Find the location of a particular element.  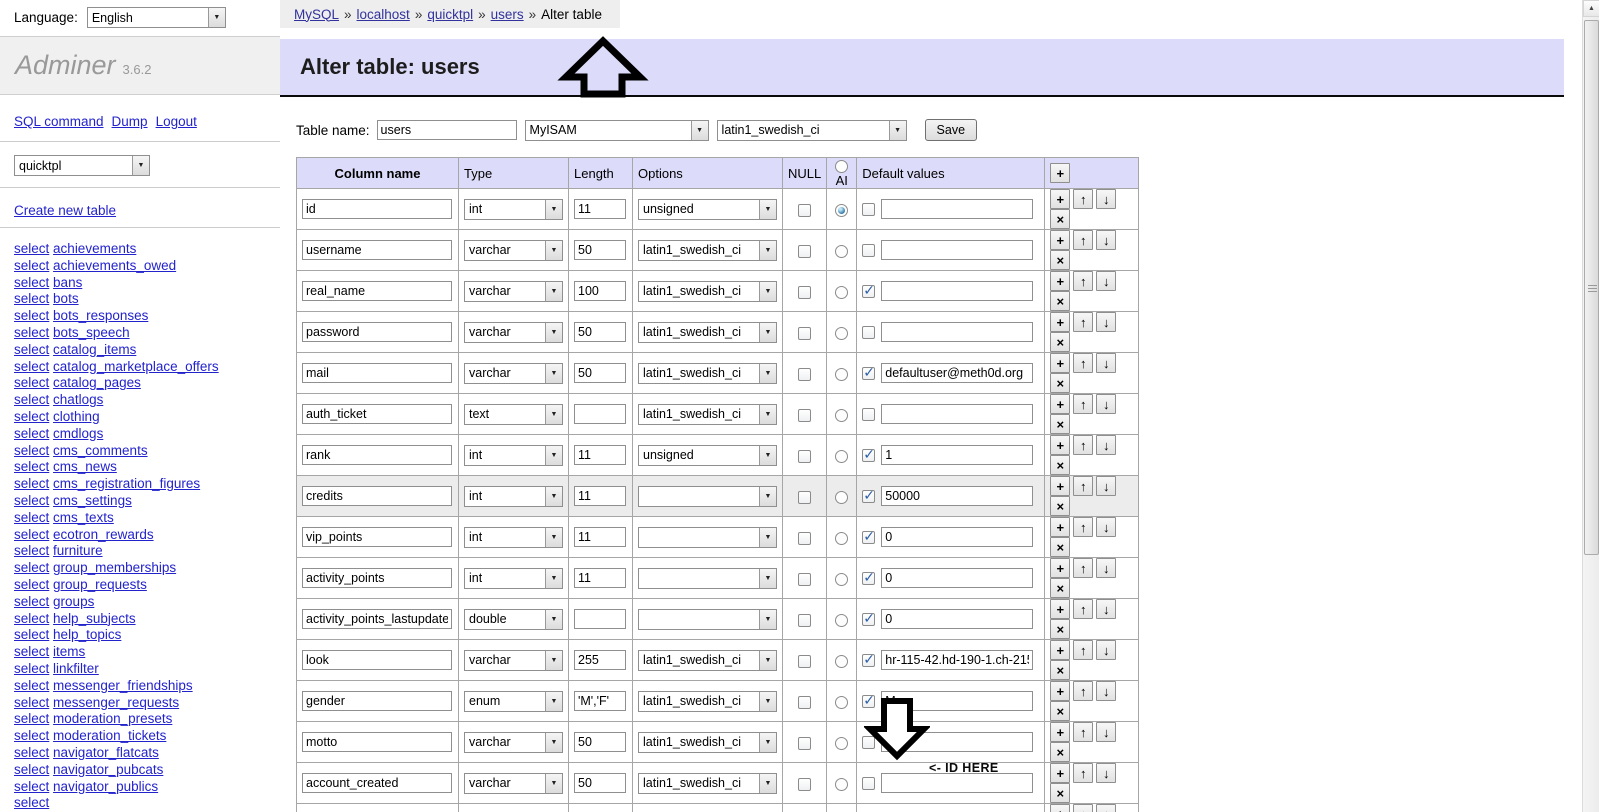

options-select: ▼ is located at coordinates (707, 579).